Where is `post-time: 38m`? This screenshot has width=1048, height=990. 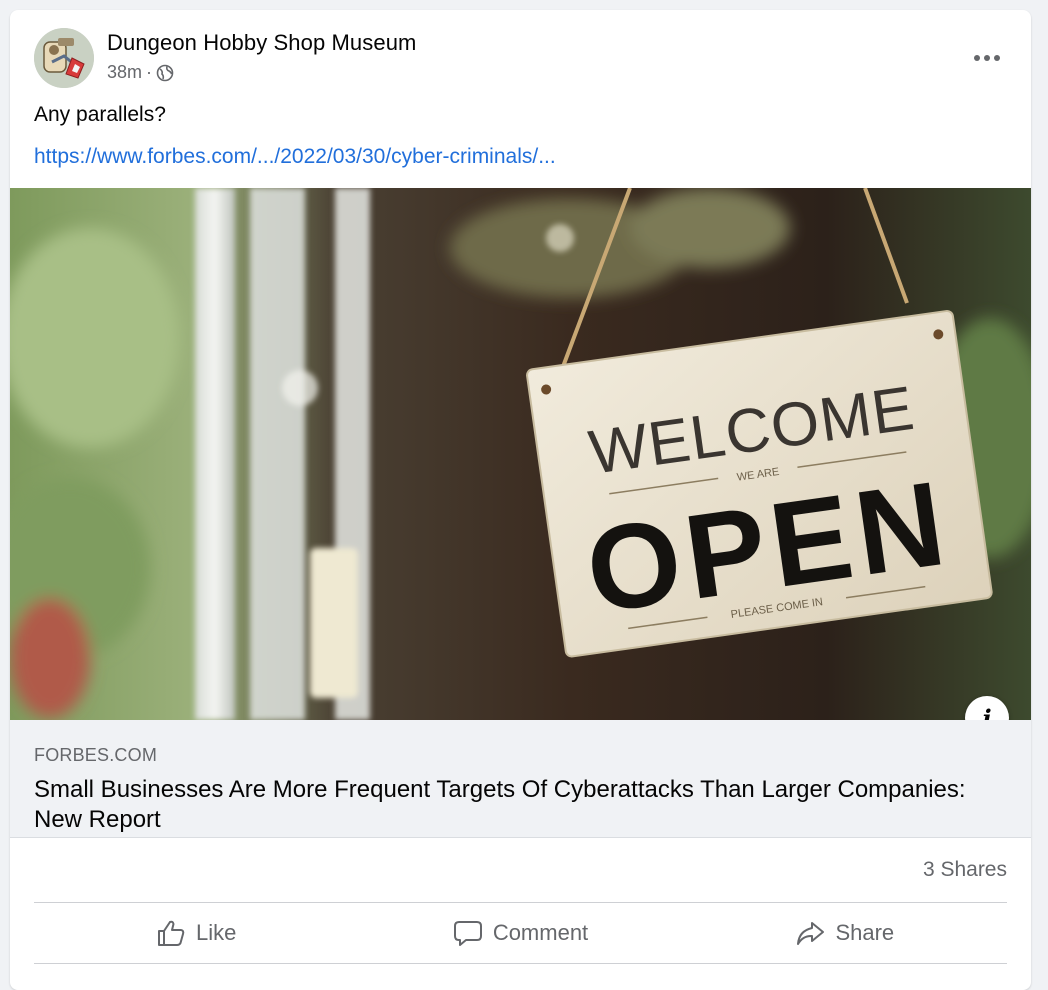 post-time: 38m is located at coordinates (124, 72).